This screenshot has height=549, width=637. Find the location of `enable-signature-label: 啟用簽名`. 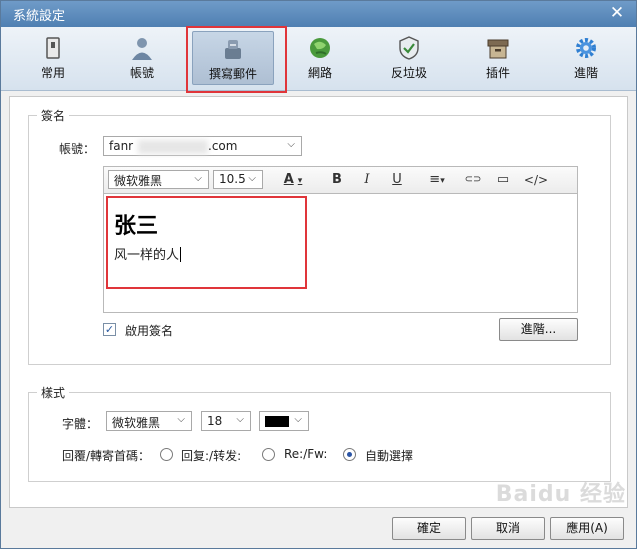

enable-signature-label: 啟用簽名 is located at coordinates (149, 331).